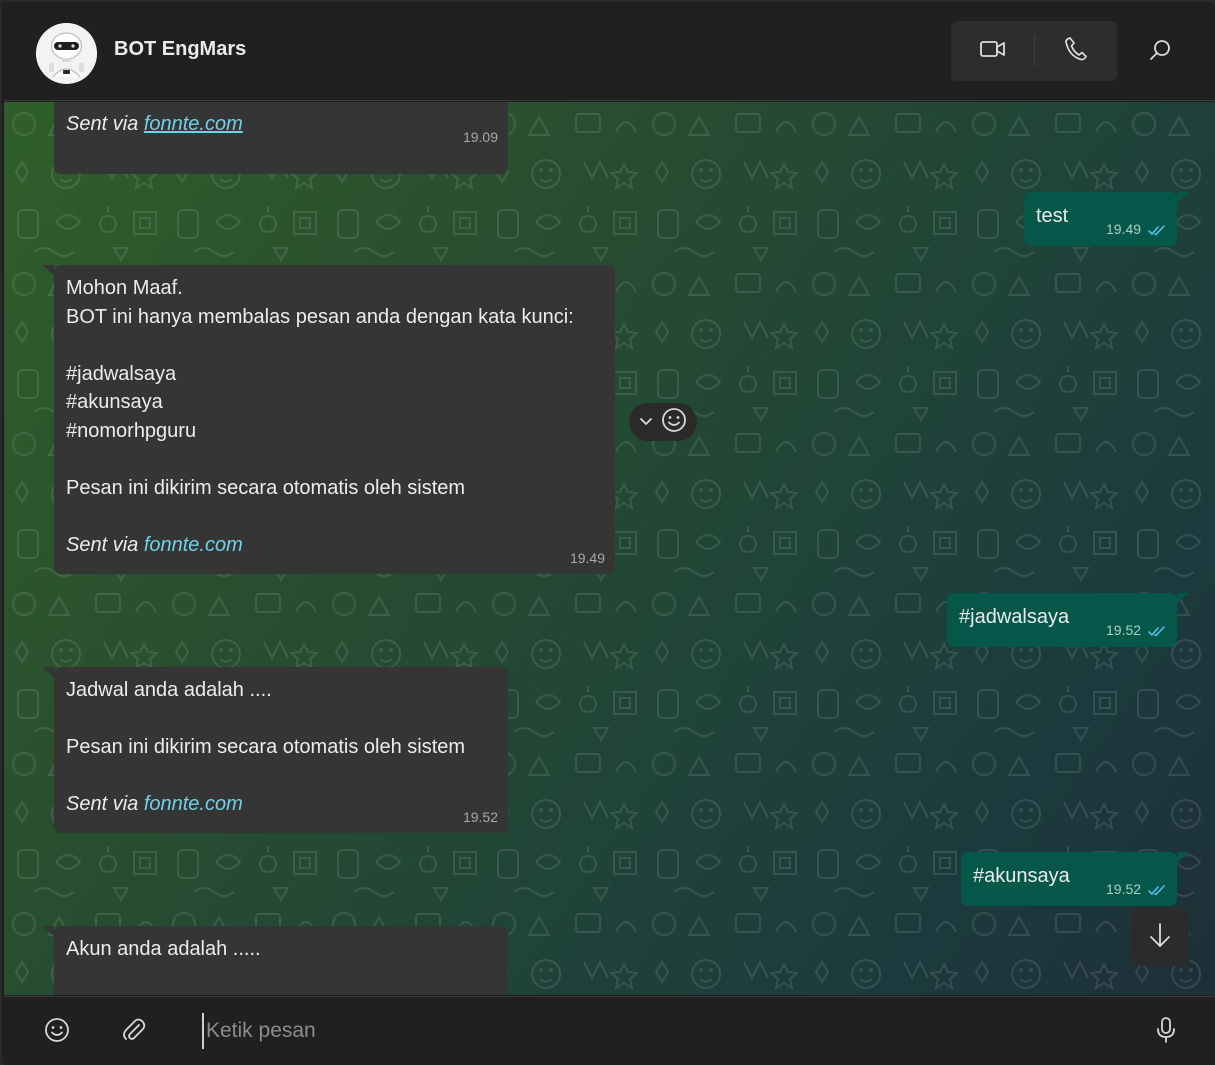  I want to click on add-reaction-smiley-icon, so click(674, 422).